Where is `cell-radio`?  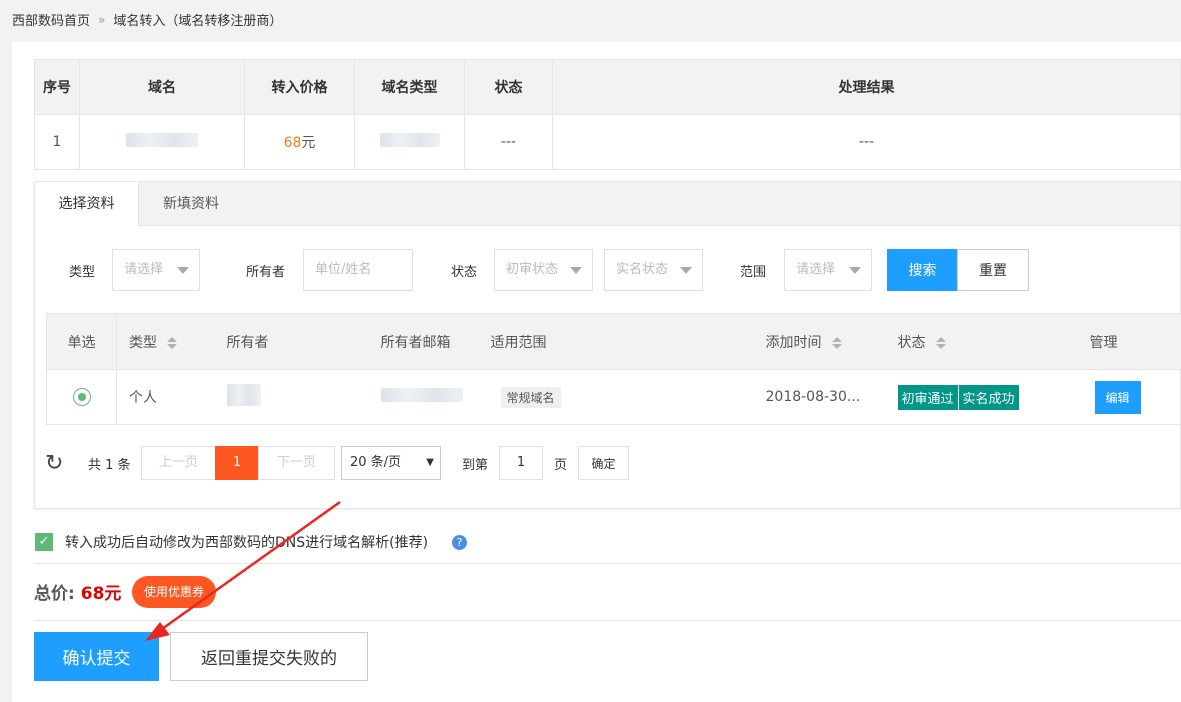 cell-radio is located at coordinates (81, 397).